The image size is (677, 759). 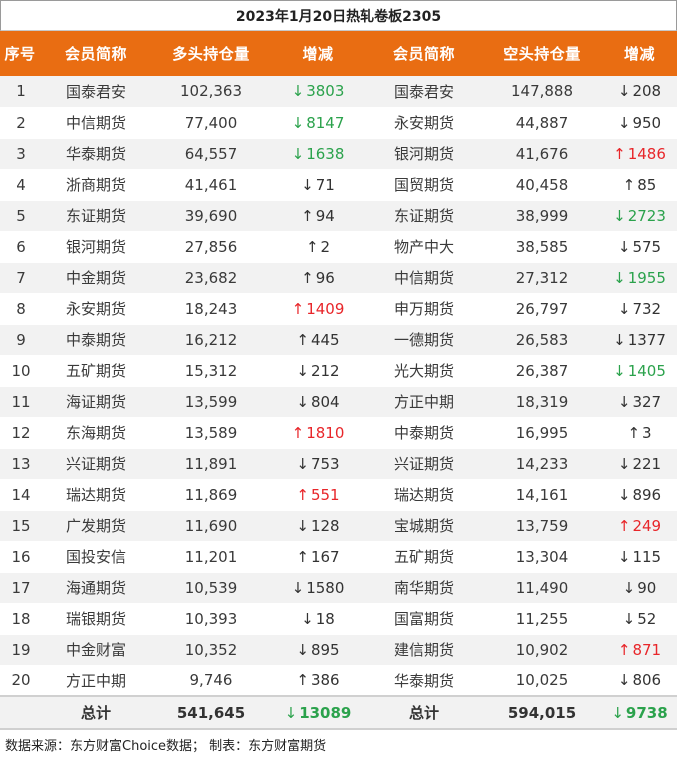 I want to click on header-rank: 序号, so click(x=20, y=54).